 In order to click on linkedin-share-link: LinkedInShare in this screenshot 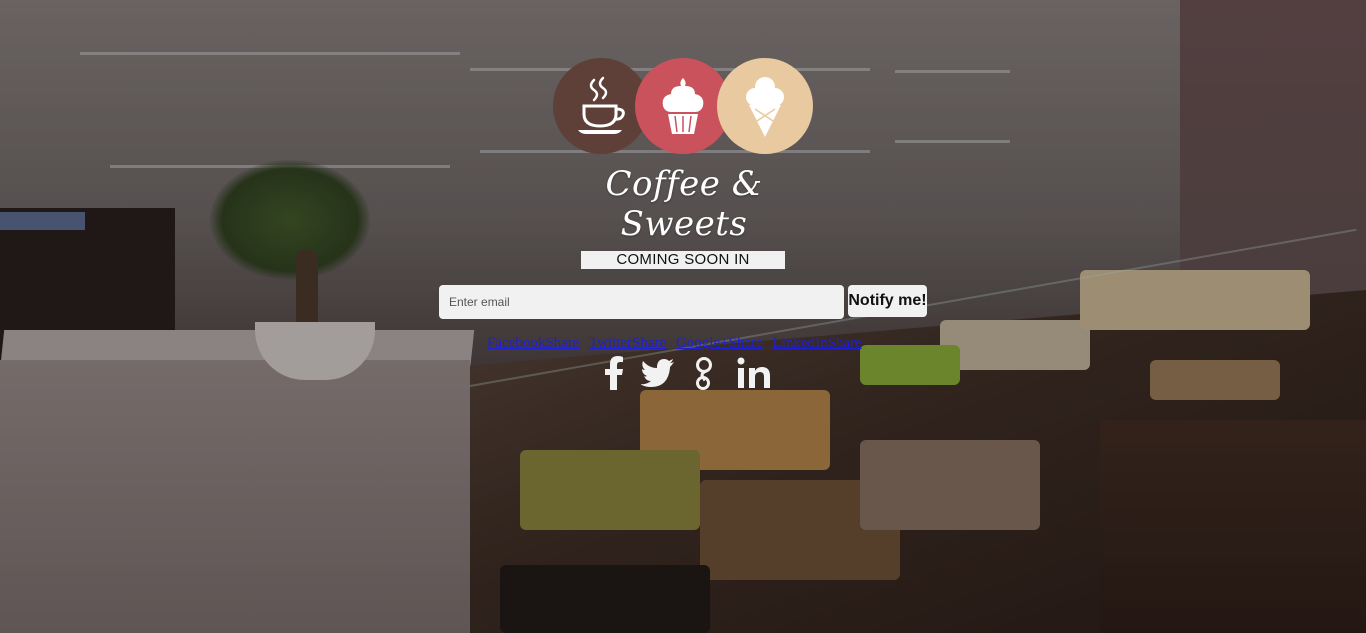, I will do `click(817, 343)`.